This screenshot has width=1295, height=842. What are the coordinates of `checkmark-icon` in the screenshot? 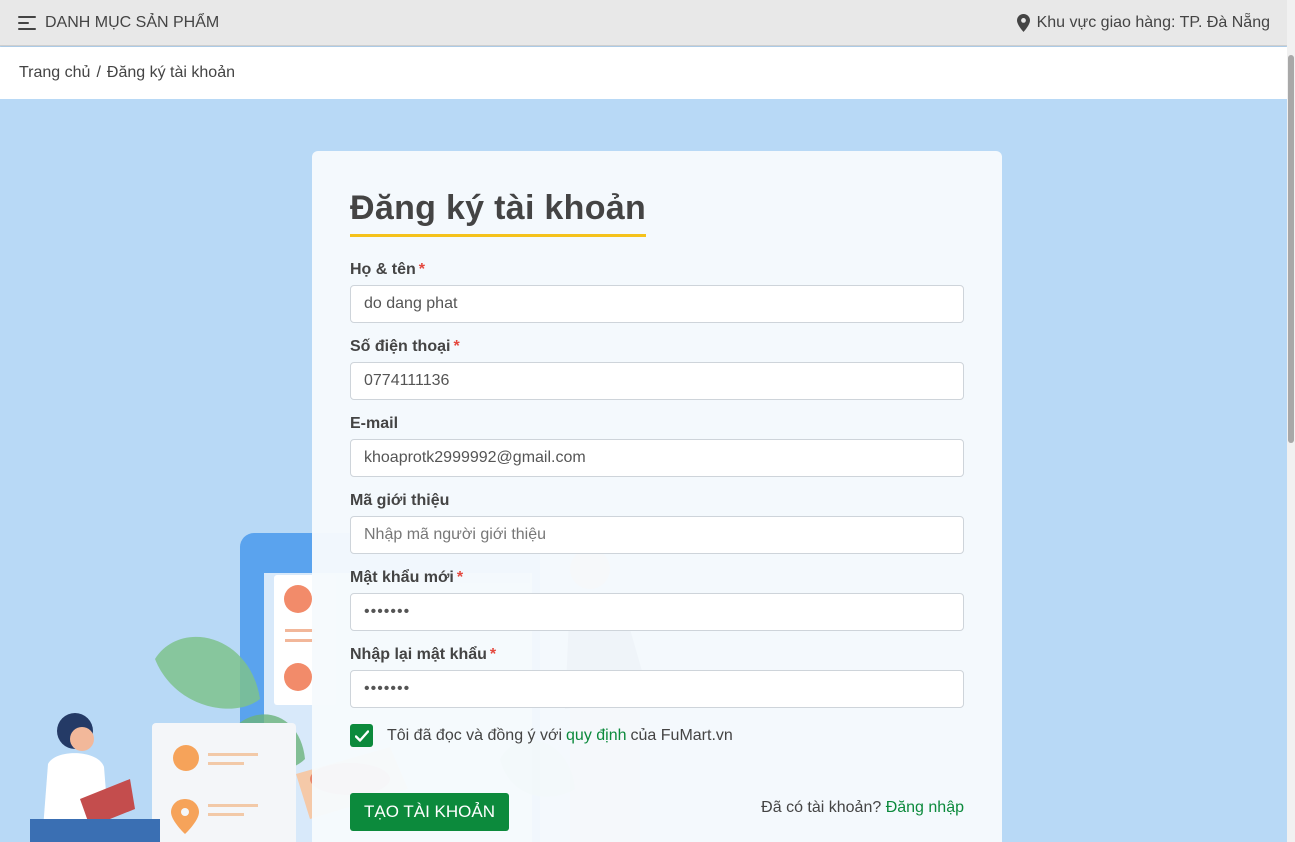 It's located at (361, 735).